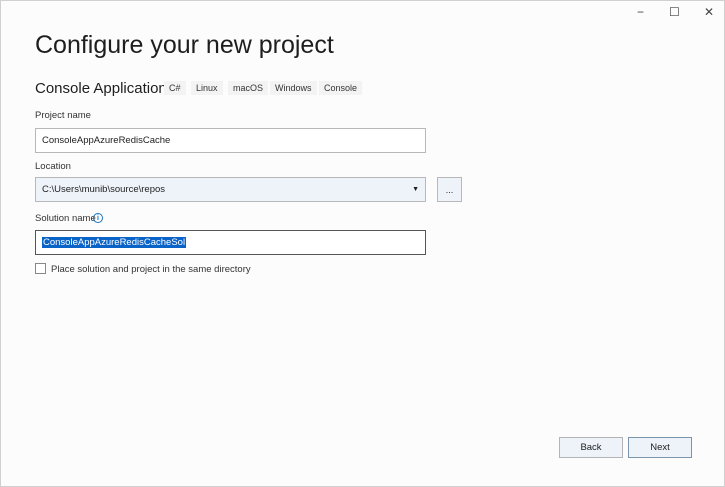  What do you see at coordinates (104, 189) in the screenshot?
I see `location-value: C:\Users\munib\source\repos` at bounding box center [104, 189].